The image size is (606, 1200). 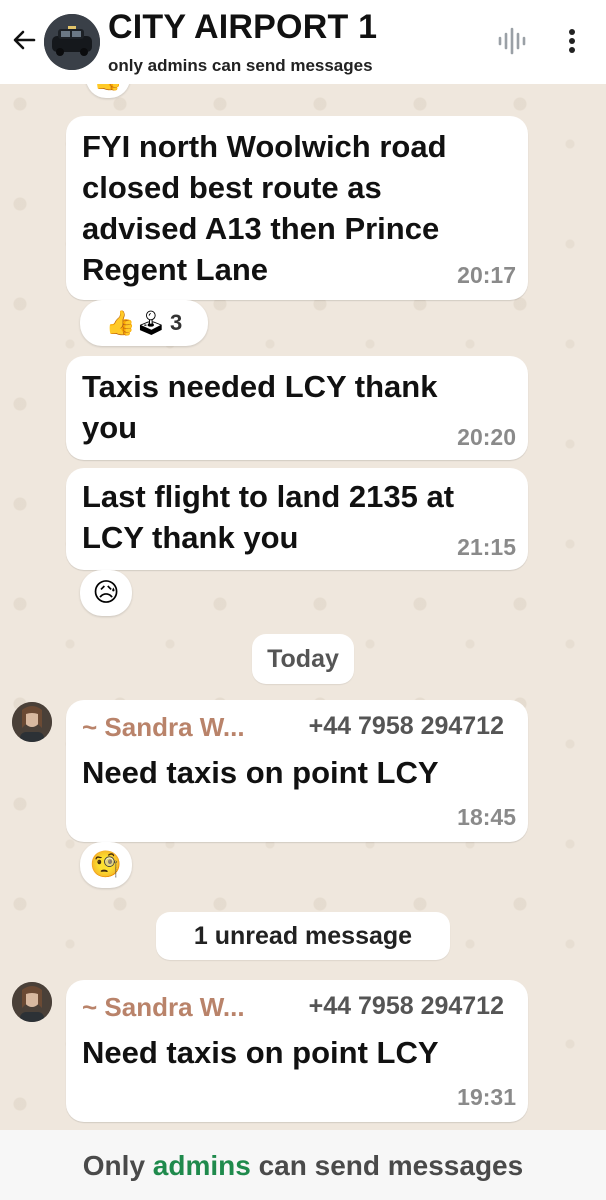 I want to click on message-time: 18:45, so click(x=486, y=817).